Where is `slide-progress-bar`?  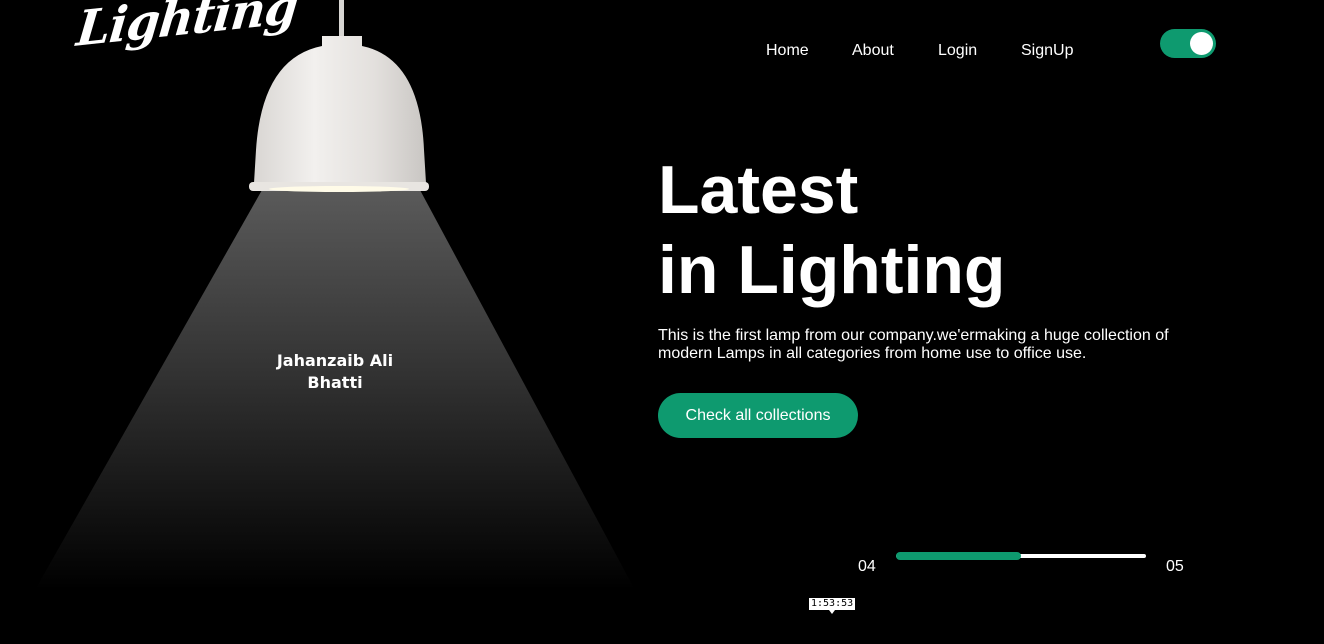
slide-progress-bar is located at coordinates (1021, 556).